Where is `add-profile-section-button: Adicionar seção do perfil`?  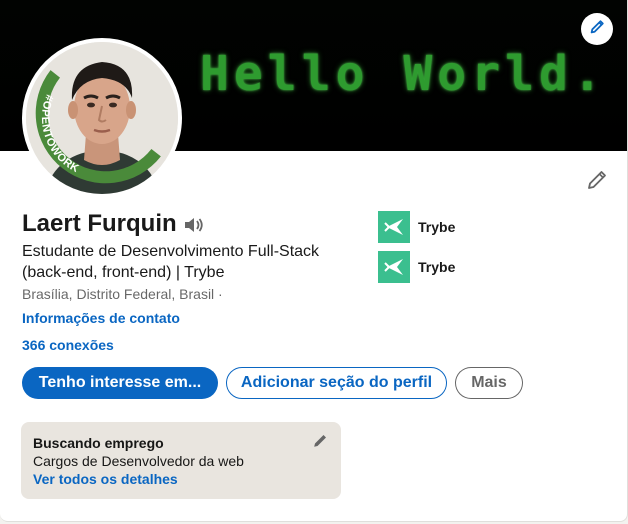 add-profile-section-button: Adicionar seção do perfil is located at coordinates (336, 383).